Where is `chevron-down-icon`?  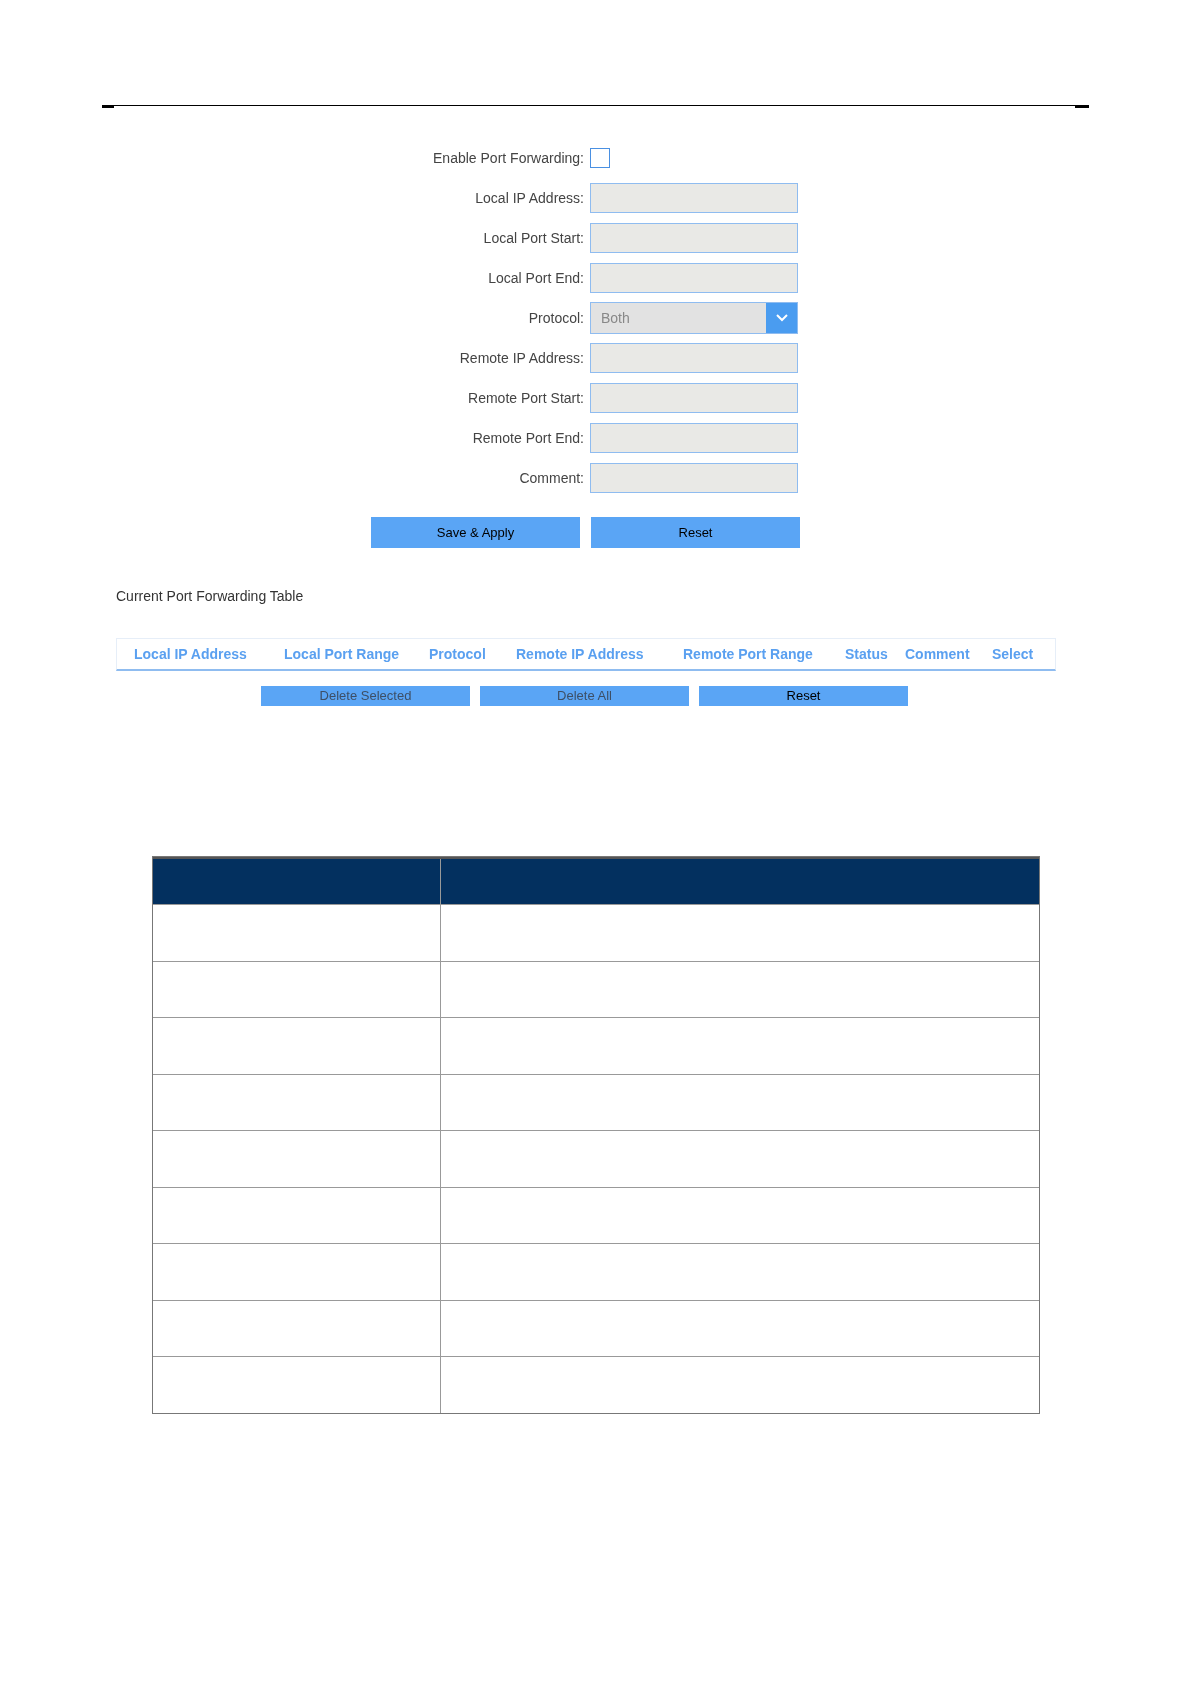
chevron-down-icon is located at coordinates (781, 318).